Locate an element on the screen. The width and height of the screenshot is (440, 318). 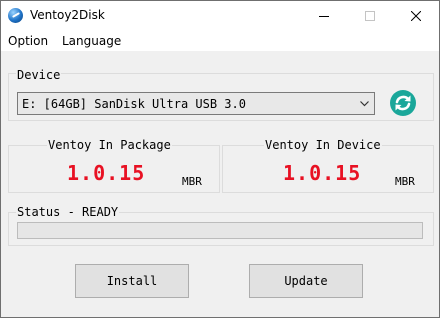
device-group-label: Device is located at coordinates (39, 75).